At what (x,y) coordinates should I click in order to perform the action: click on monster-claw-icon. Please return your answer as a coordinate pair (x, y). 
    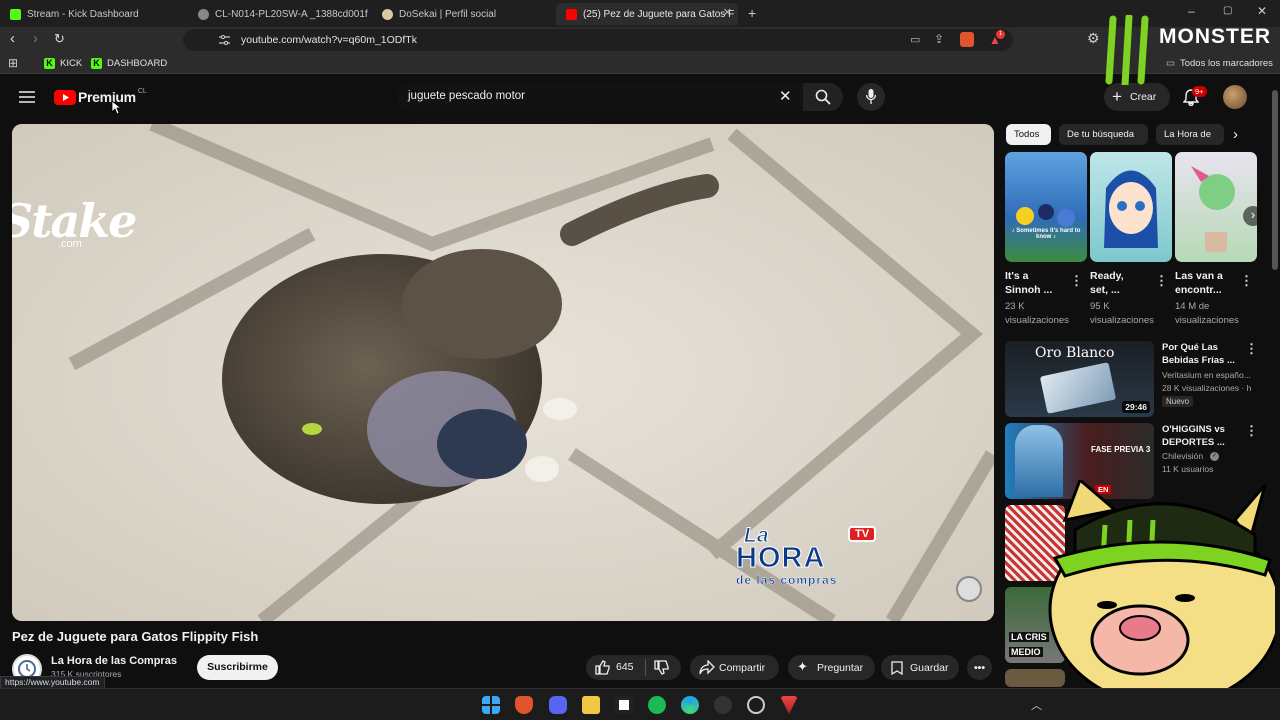
    Looking at the image, I should click on (1127, 50).